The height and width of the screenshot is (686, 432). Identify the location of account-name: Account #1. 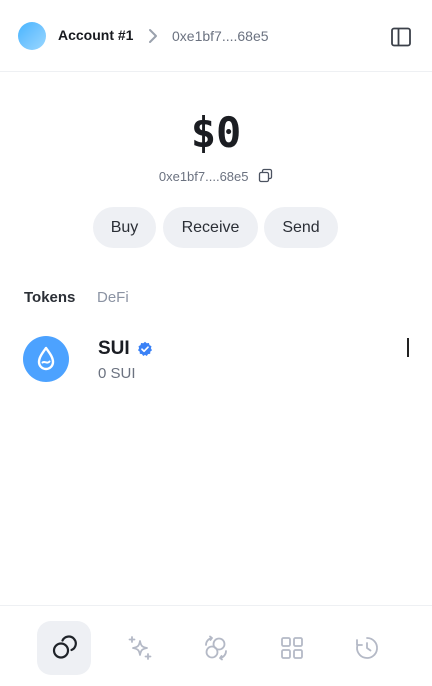
(95, 35).